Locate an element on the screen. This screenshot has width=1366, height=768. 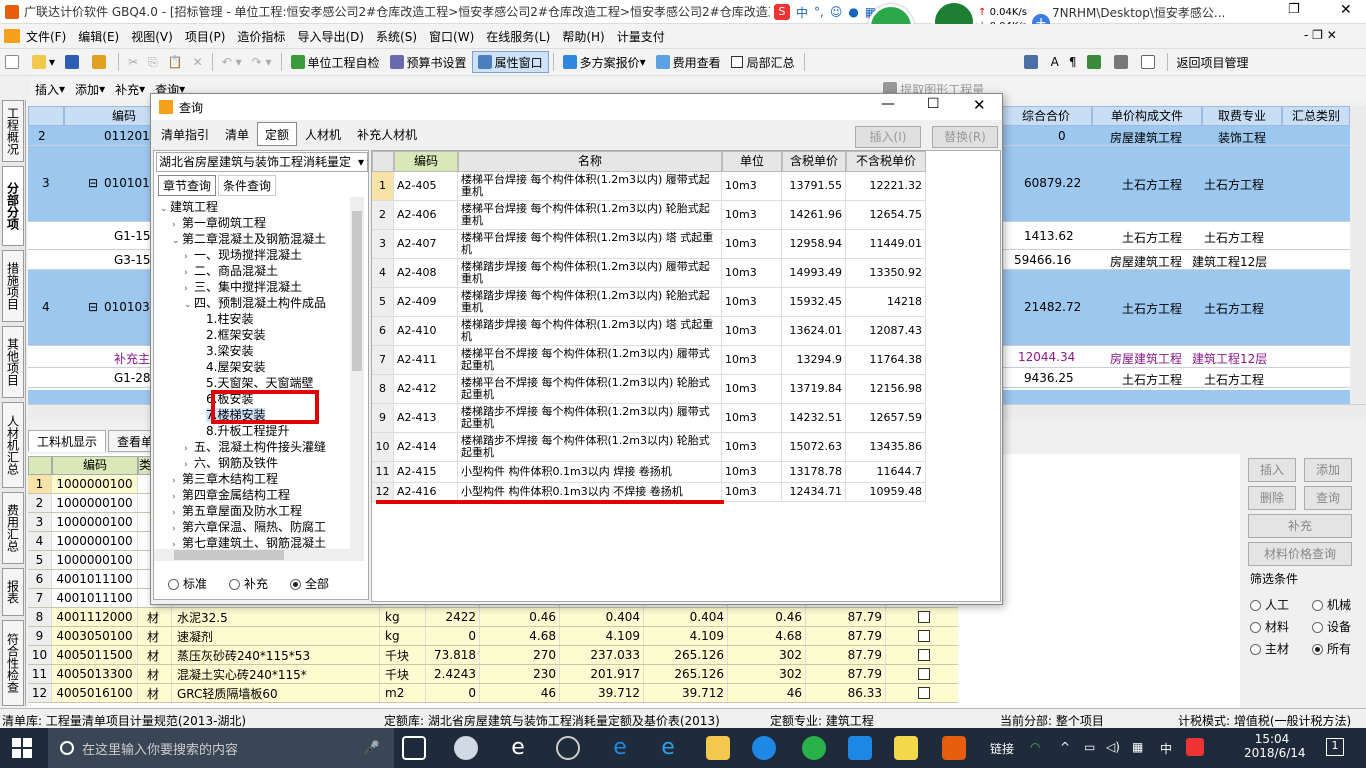
ie-blue-icon: e is located at coordinates (668, 748).